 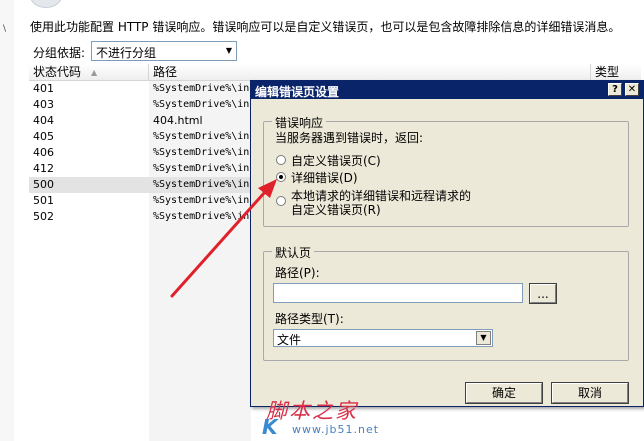 What do you see at coordinates (218, 244) in the screenshot?
I see `arrow-shaft` at bounding box center [218, 244].